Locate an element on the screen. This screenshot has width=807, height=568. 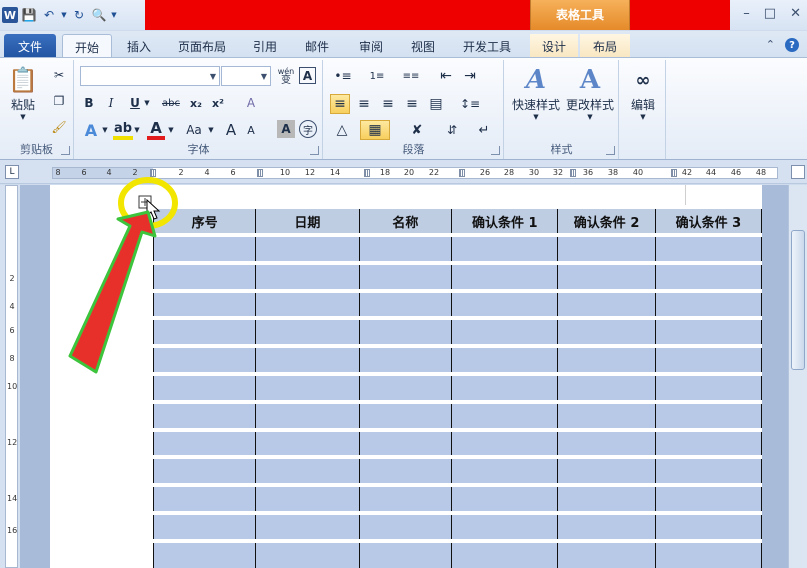
save-icon: 💾 is located at coordinates (29, 15).